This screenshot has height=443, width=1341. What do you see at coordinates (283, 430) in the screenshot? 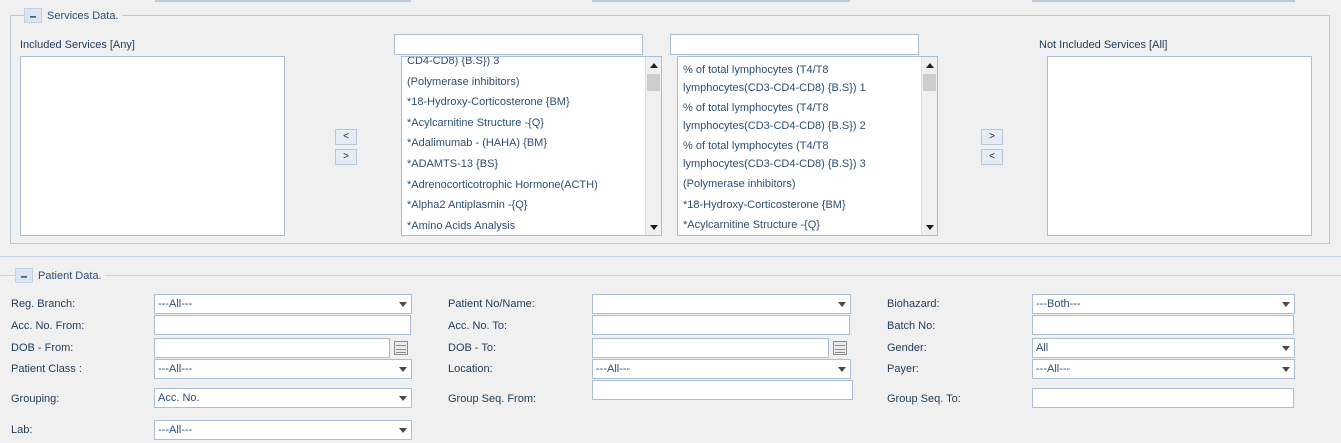
I see `lab-select: ---All---` at bounding box center [283, 430].